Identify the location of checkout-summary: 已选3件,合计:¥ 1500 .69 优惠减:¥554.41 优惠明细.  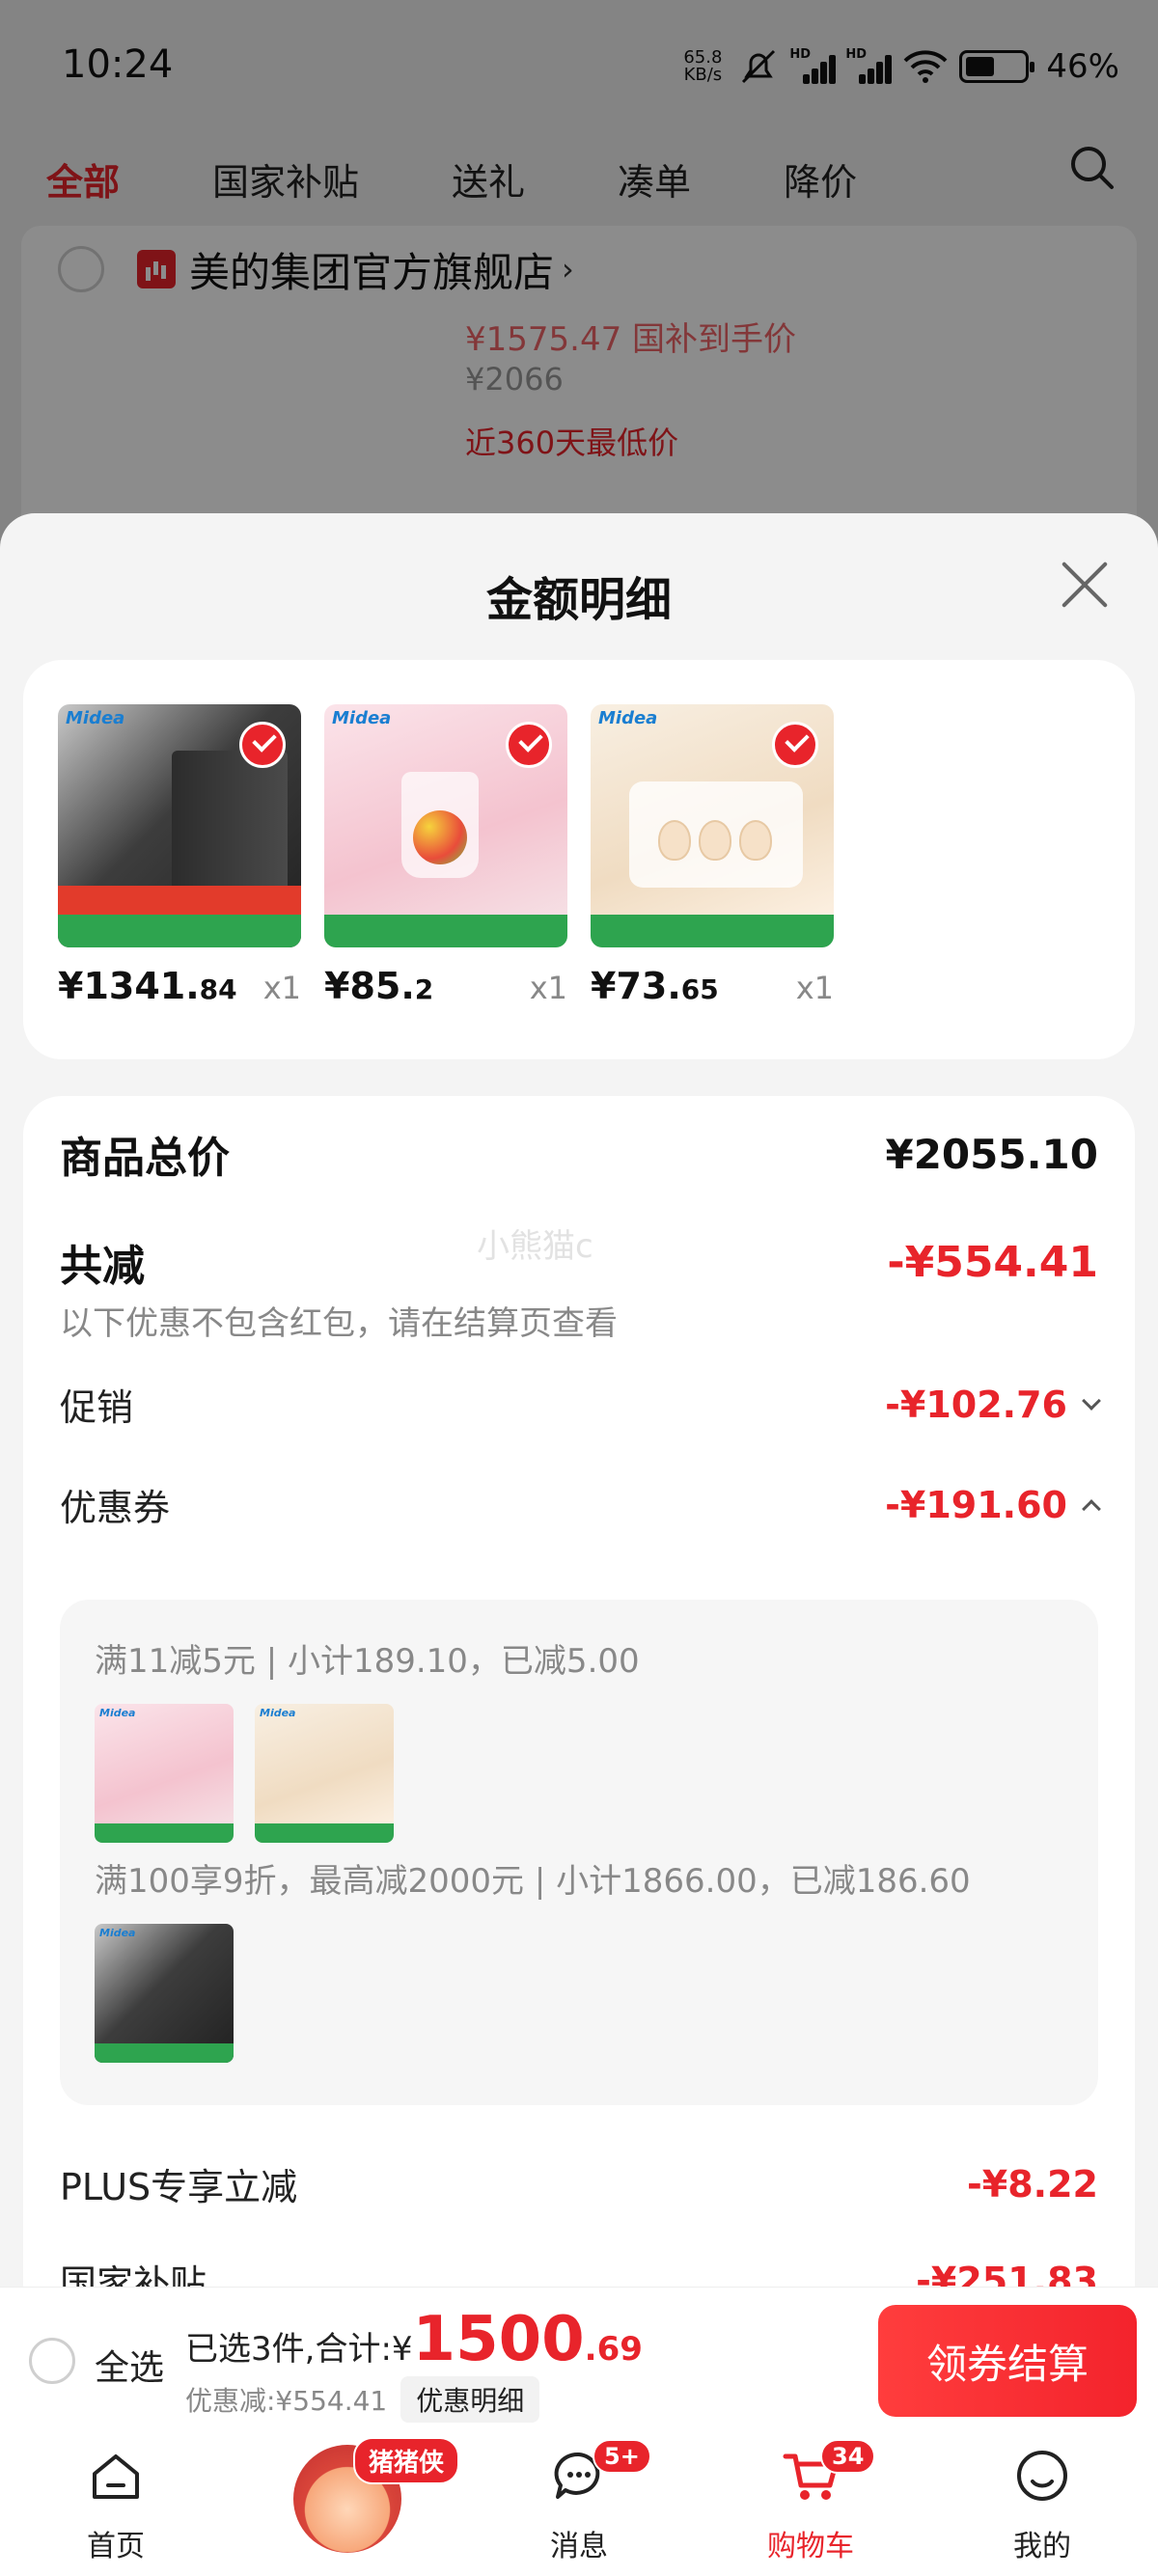
(414, 2364).